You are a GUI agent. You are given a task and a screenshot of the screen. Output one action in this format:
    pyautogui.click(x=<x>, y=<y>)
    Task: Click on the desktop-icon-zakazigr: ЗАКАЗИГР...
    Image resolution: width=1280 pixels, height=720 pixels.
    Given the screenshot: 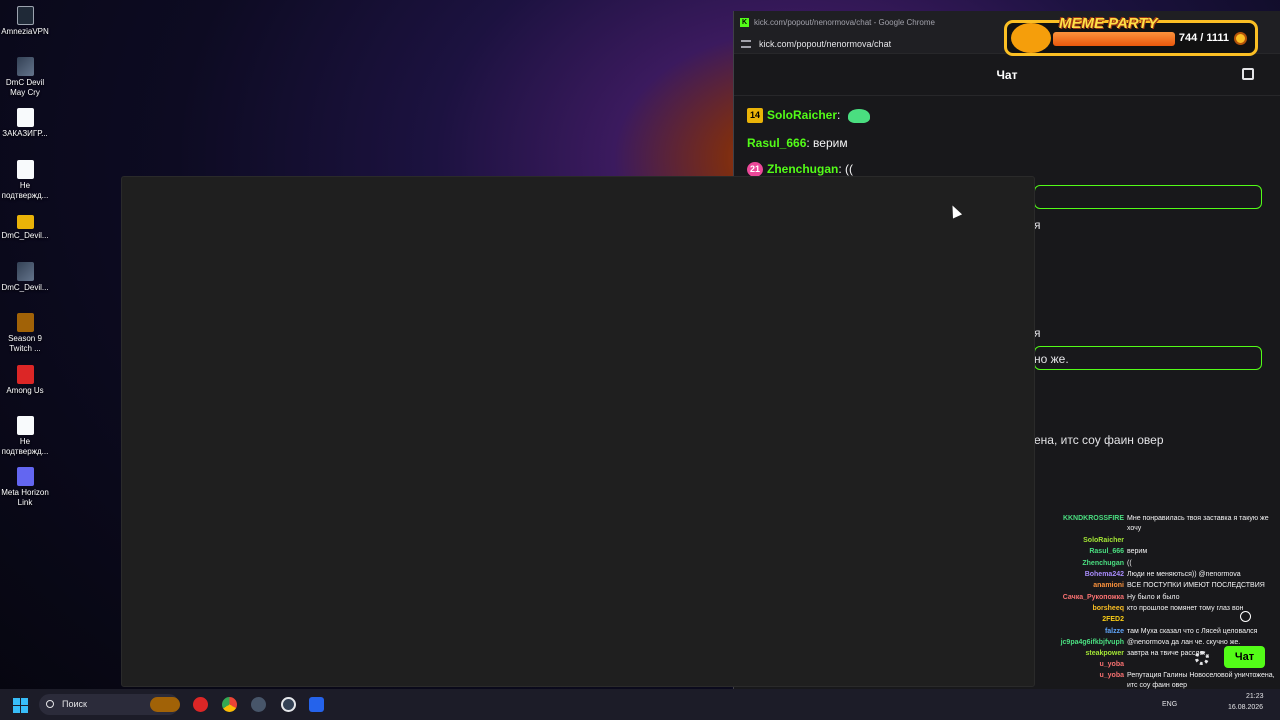 What is the action you would take?
    pyautogui.click(x=25, y=123)
    